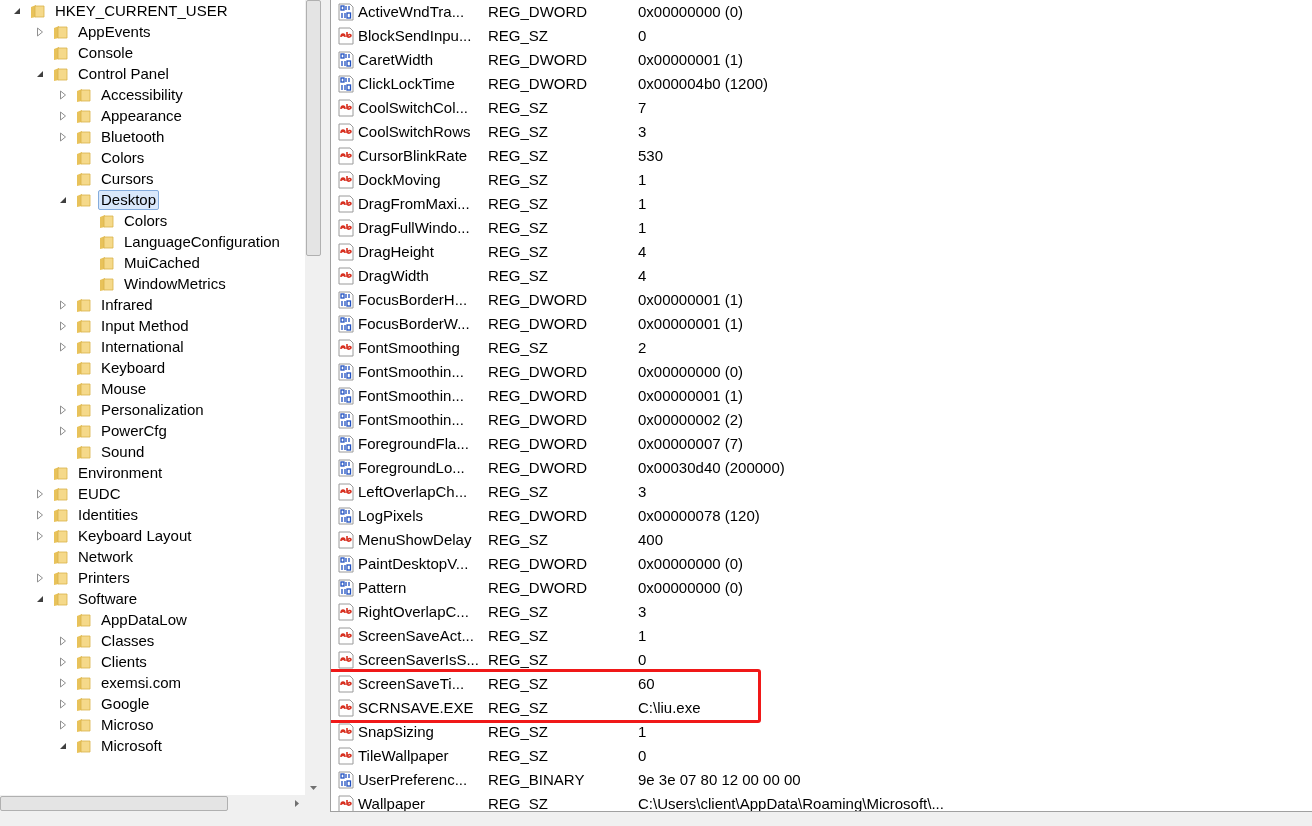 The height and width of the screenshot is (826, 1312). I want to click on value-data: 0x00000000 (0), so click(691, 563).